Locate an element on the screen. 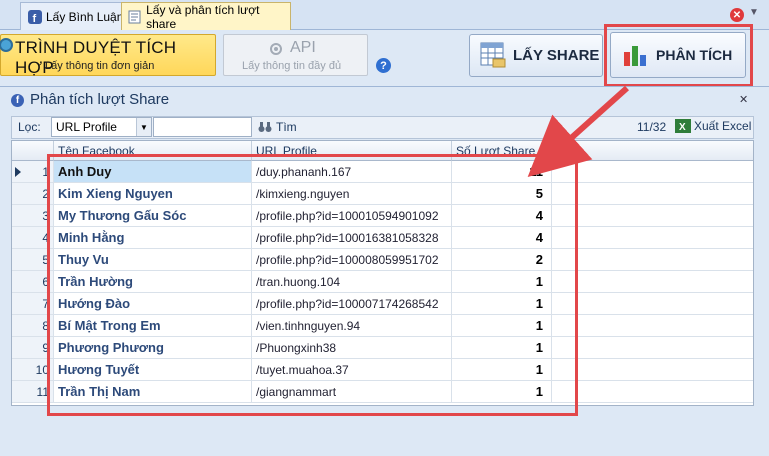  filter-select: URL Profile ▼ is located at coordinates (101, 127).